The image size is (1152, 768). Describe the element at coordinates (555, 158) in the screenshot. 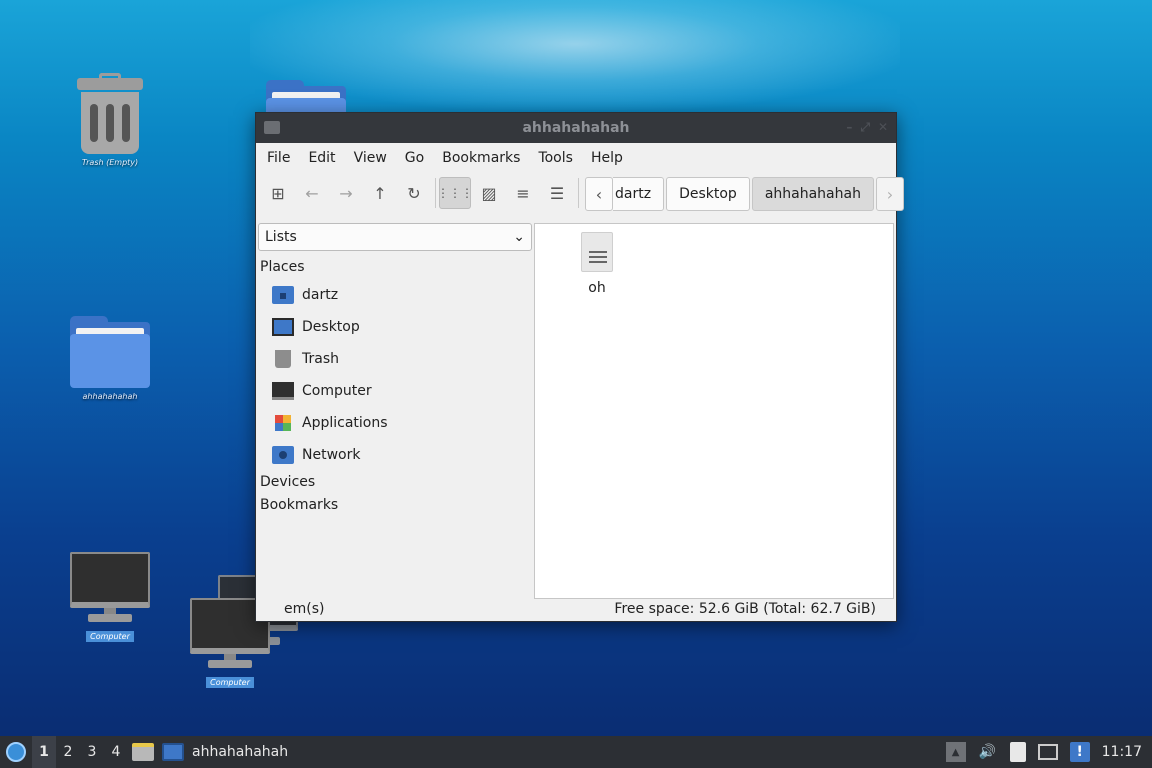

I see `menu-tools: Tools` at that location.